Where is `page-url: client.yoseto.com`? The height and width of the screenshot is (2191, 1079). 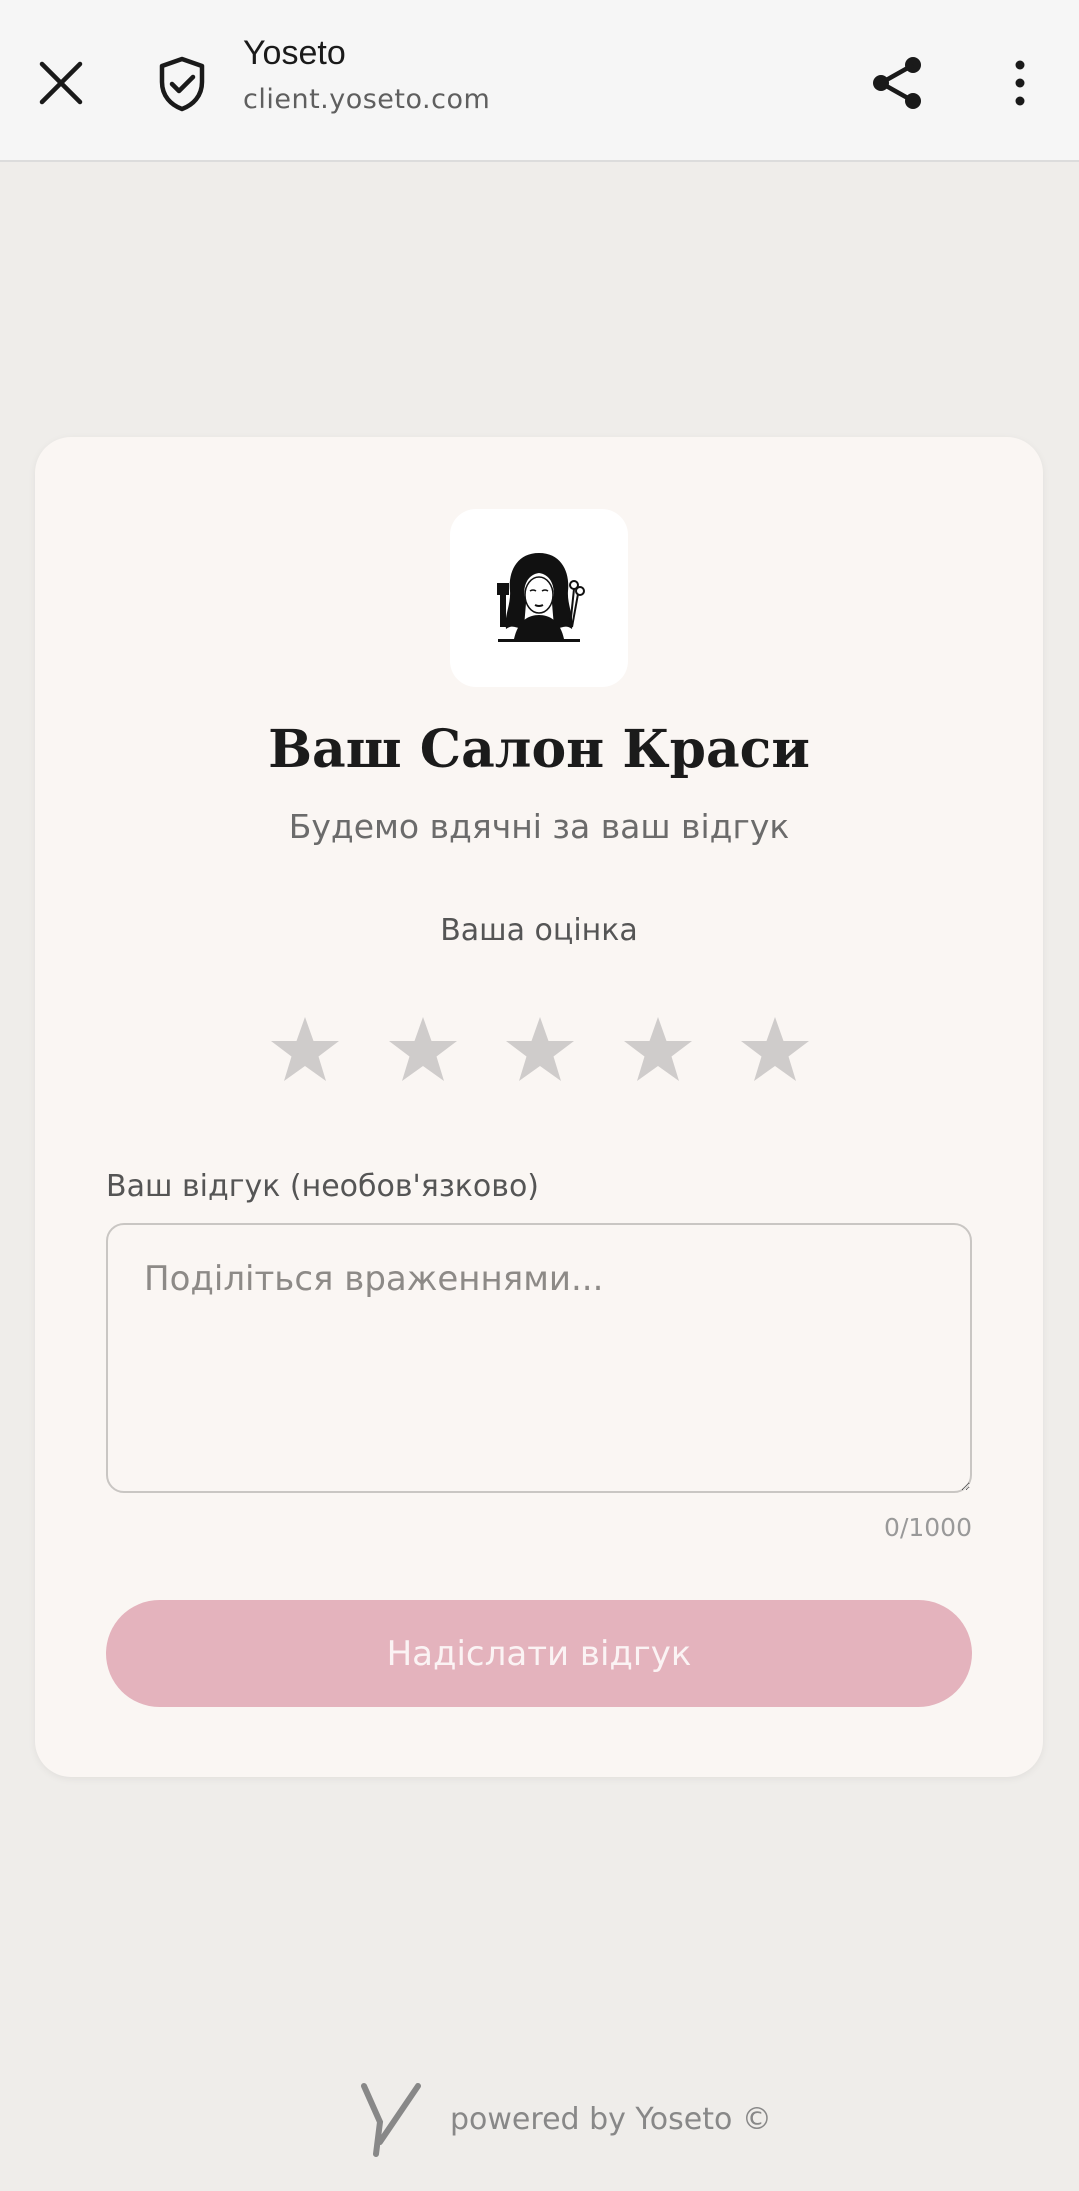 page-url: client.yoseto.com is located at coordinates (366, 99).